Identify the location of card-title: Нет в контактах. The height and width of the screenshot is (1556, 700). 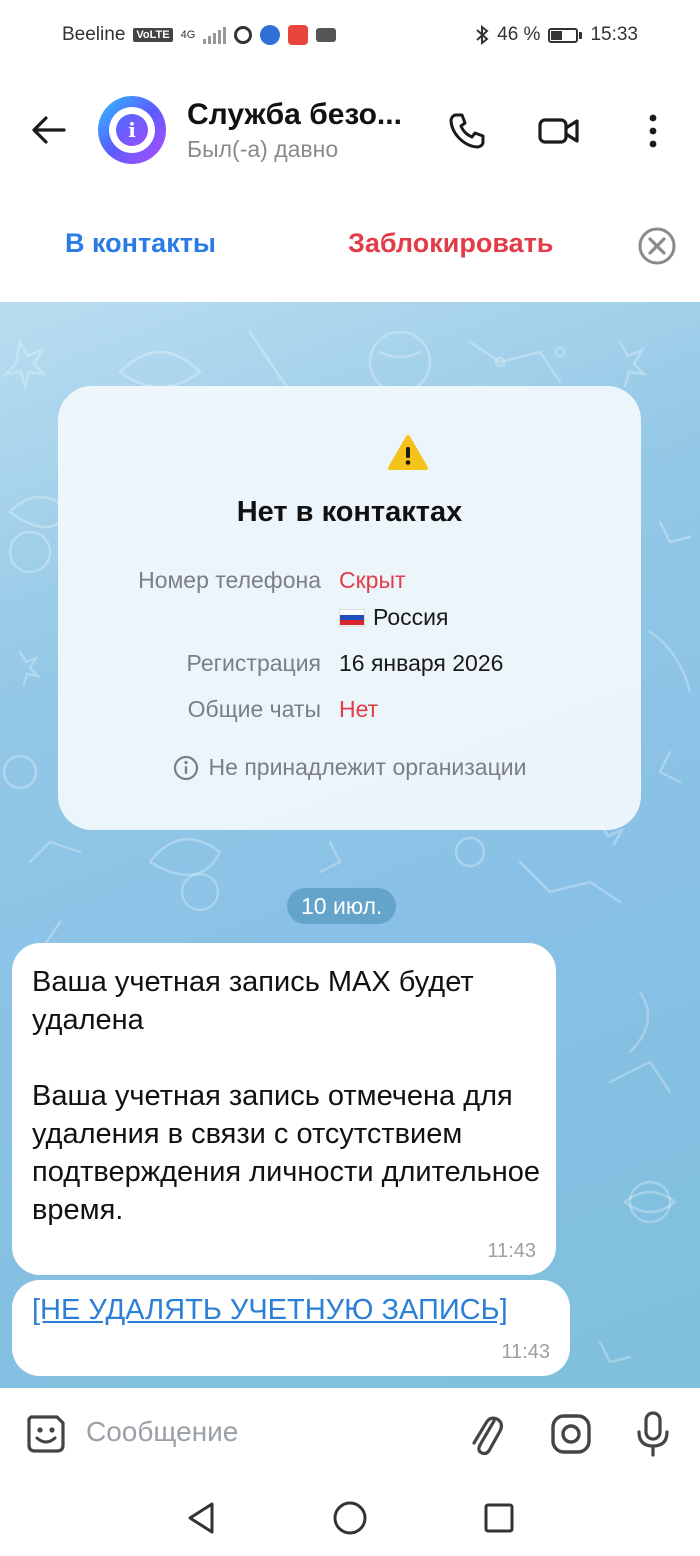
(349, 512).